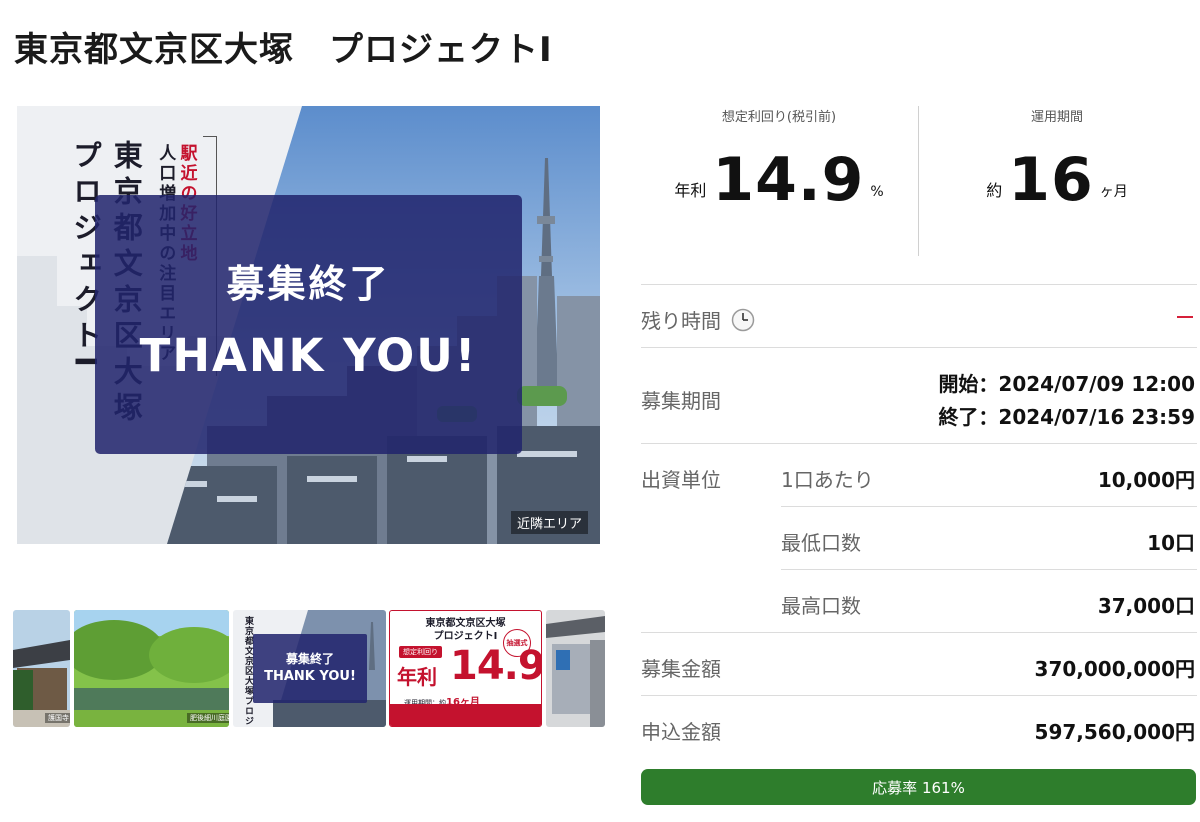 This screenshot has width=1200, height=822. What do you see at coordinates (549, 522) in the screenshot?
I see `area-tag: 近隣エリア` at bounding box center [549, 522].